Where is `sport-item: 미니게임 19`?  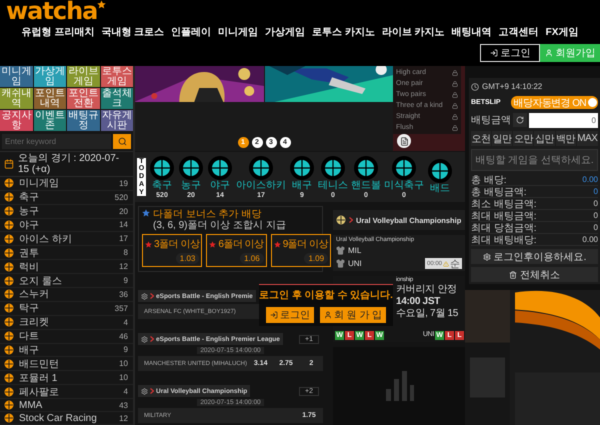 sport-item: 미니게임 19 is located at coordinates (66, 183).